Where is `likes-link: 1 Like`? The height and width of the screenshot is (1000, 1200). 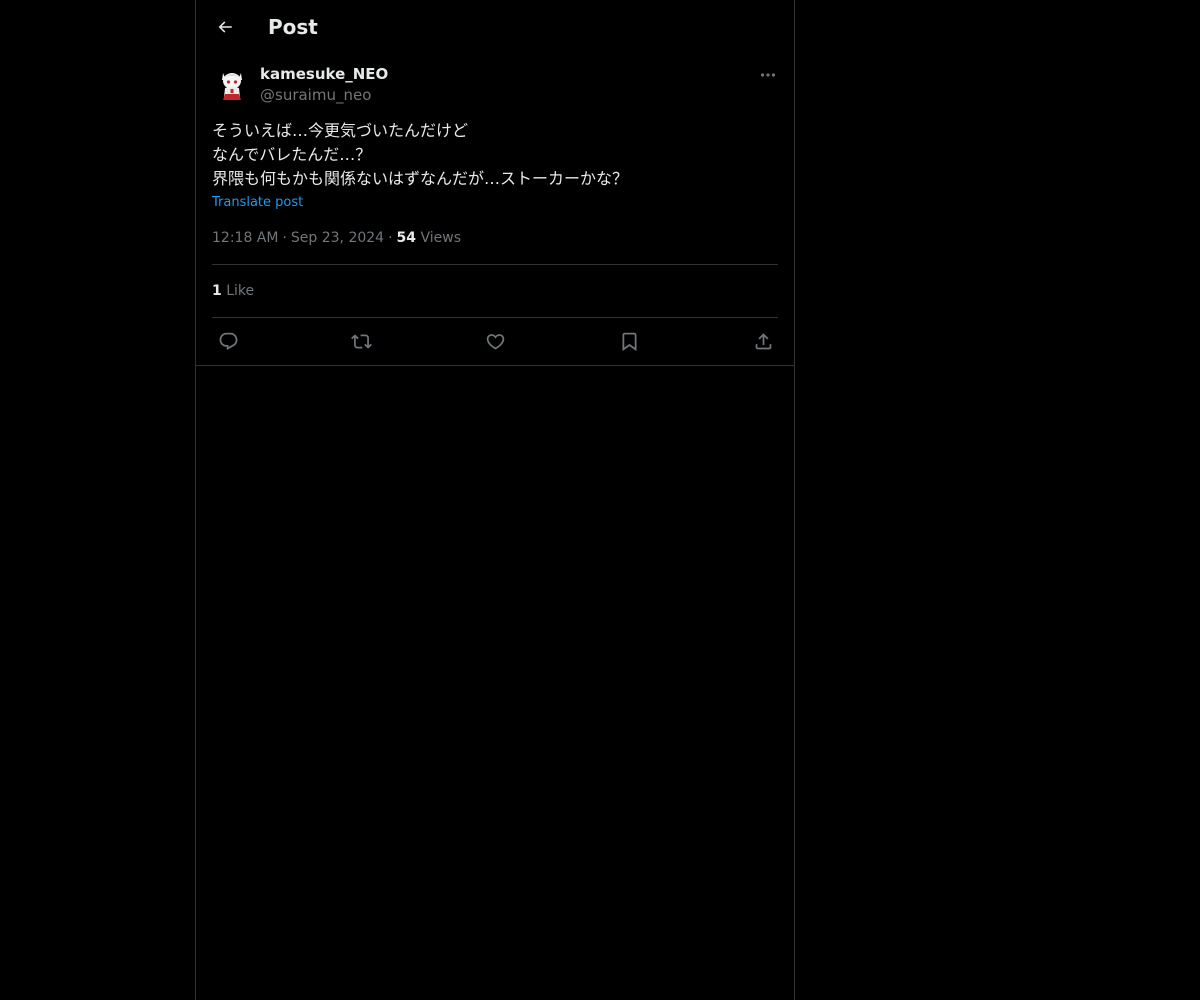
likes-link: 1 Like is located at coordinates (233, 291).